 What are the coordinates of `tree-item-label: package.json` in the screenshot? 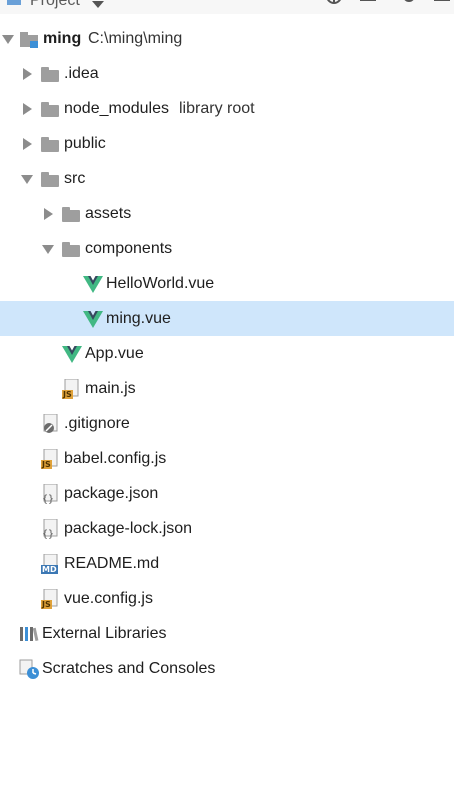 It's located at (111, 493).